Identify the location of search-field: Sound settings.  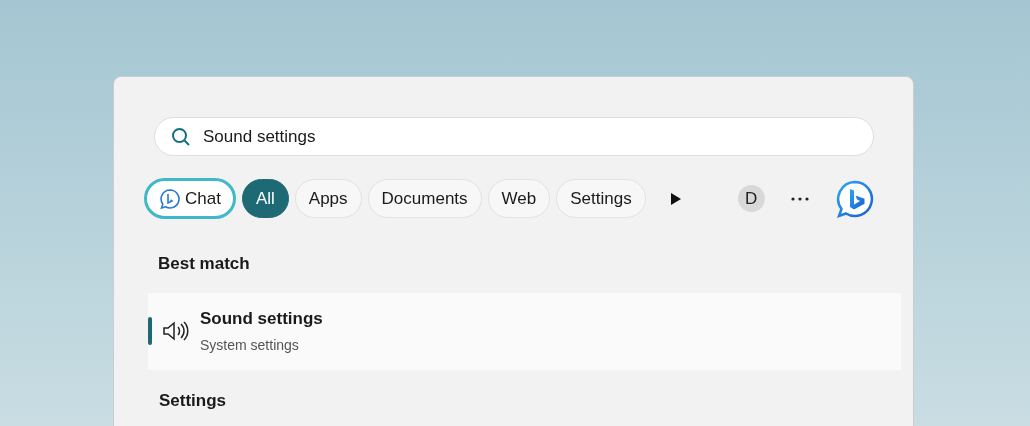
(514, 136).